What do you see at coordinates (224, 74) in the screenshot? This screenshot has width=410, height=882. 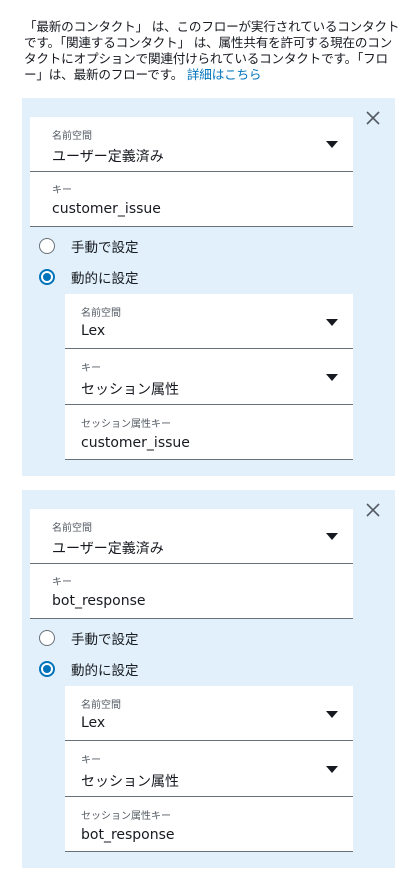 I see `learn-more-link: 詳細はこちら` at bounding box center [224, 74].